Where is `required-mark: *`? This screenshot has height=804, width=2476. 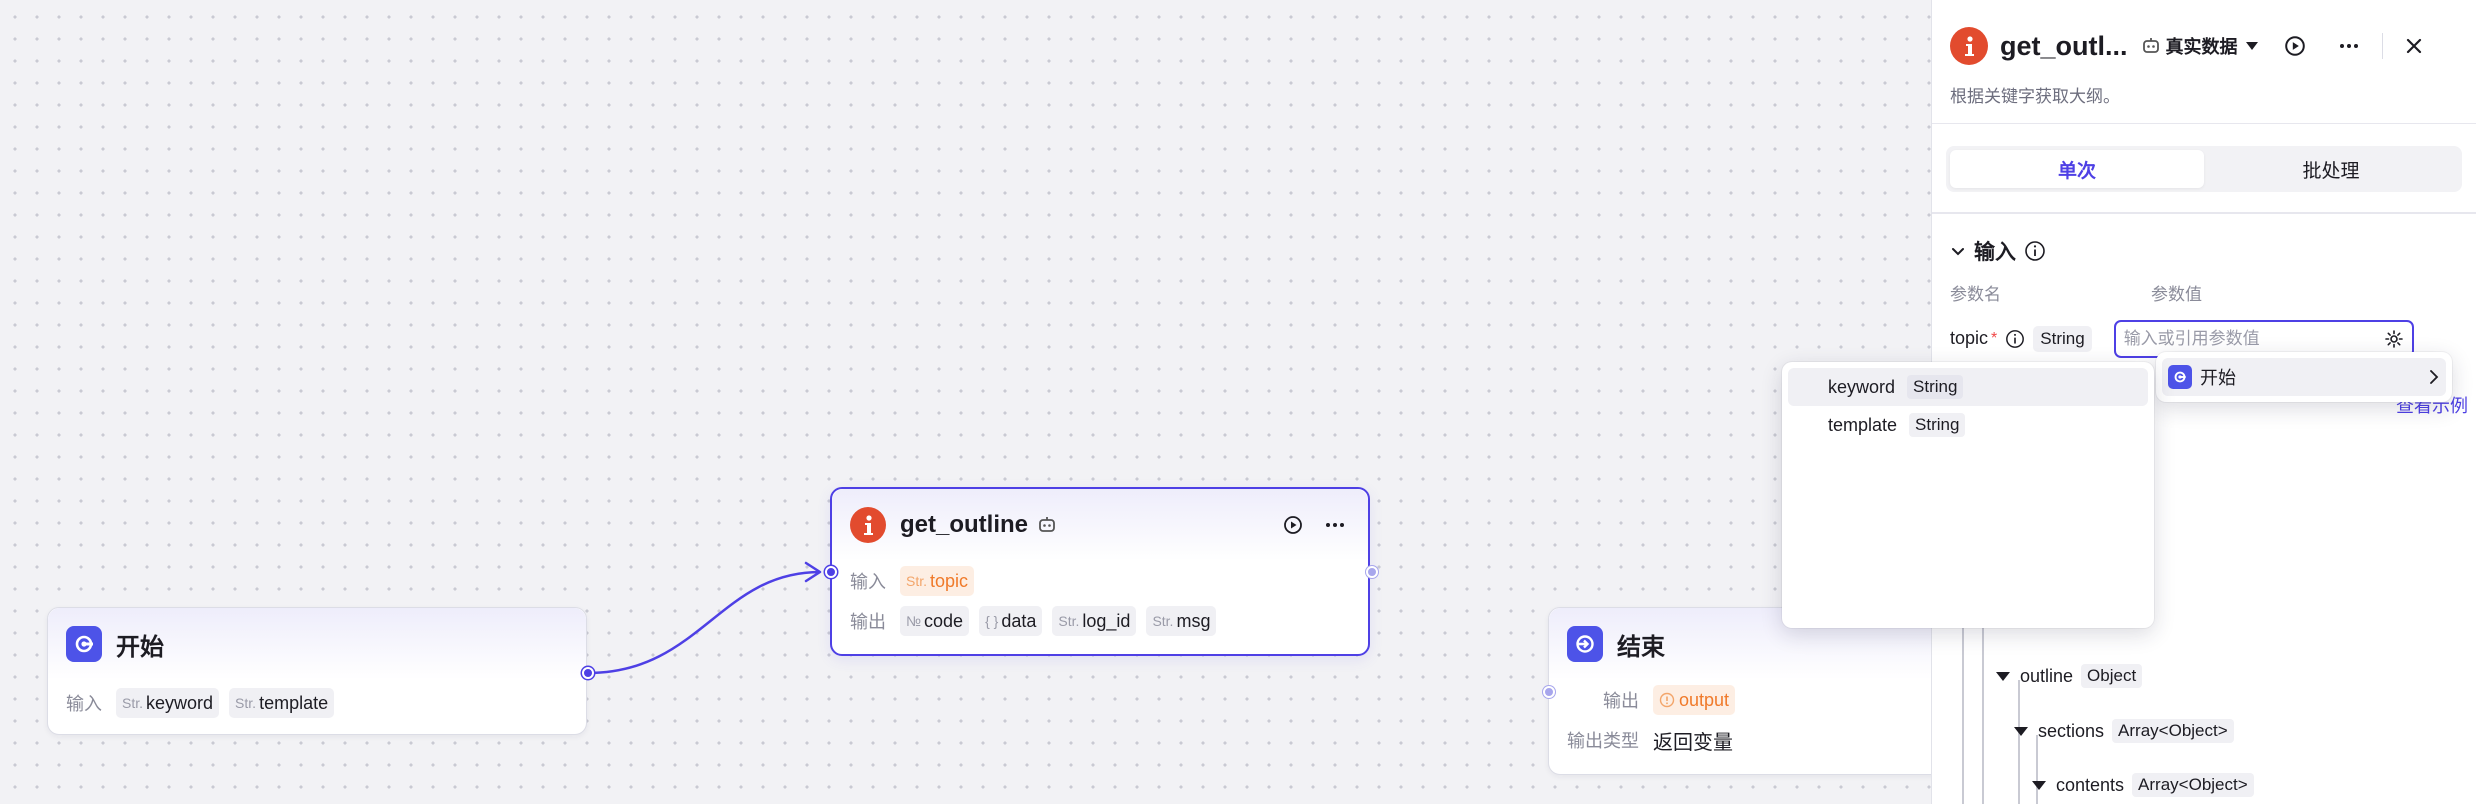
required-mark: * is located at coordinates (1994, 338).